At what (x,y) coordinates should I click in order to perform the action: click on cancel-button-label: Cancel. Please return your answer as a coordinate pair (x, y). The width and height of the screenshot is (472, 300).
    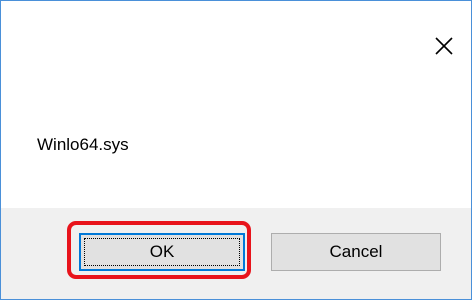
    Looking at the image, I should click on (356, 251).